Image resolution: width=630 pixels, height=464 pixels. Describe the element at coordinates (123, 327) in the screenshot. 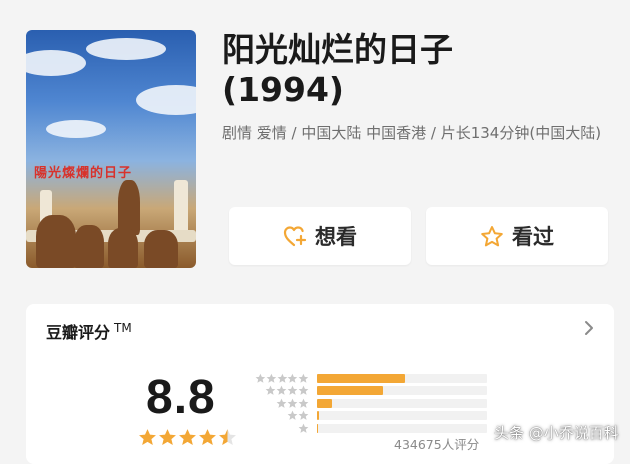

I see `trademark-mark: TM` at that location.